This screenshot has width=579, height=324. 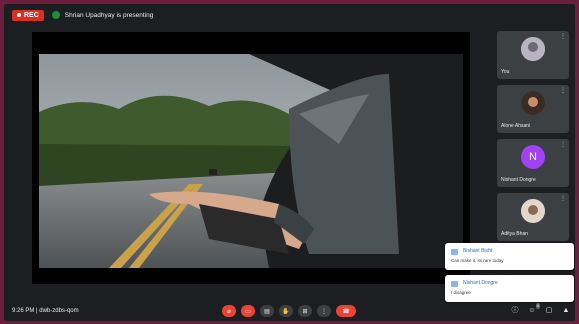 I want to click on camera-off-button: ▭, so click(x=248, y=311).